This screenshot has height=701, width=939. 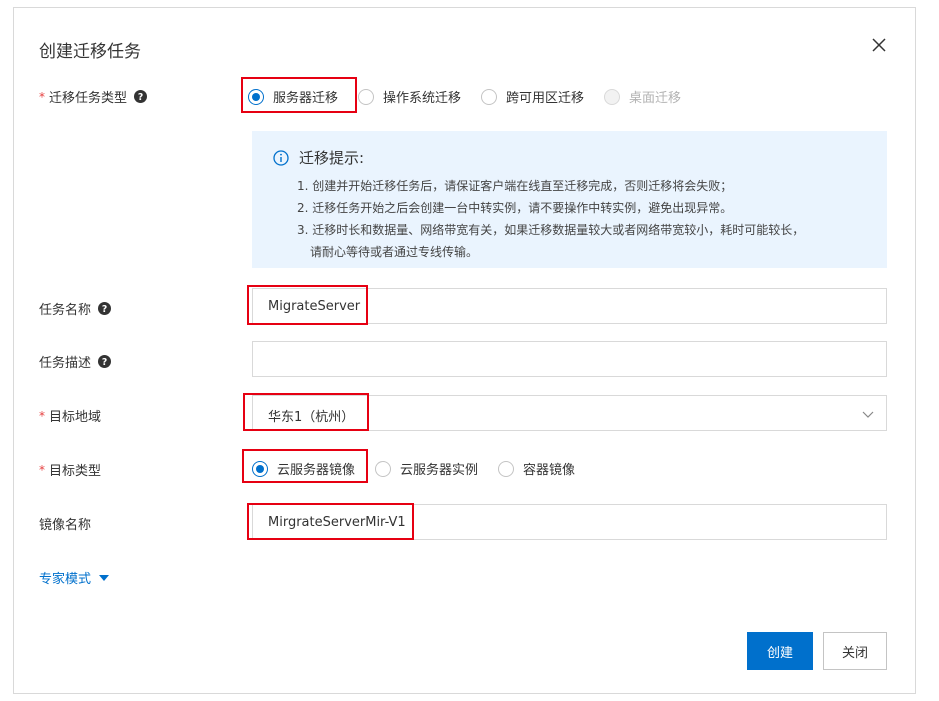 I want to click on task-name-label: 任务名称 ?, so click(x=75, y=308).